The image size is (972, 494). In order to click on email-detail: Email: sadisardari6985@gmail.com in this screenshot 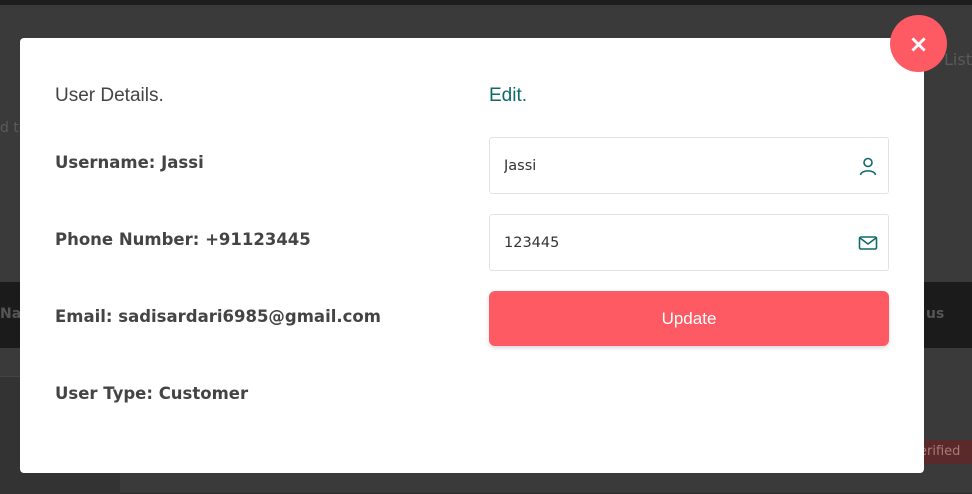, I will do `click(218, 316)`.